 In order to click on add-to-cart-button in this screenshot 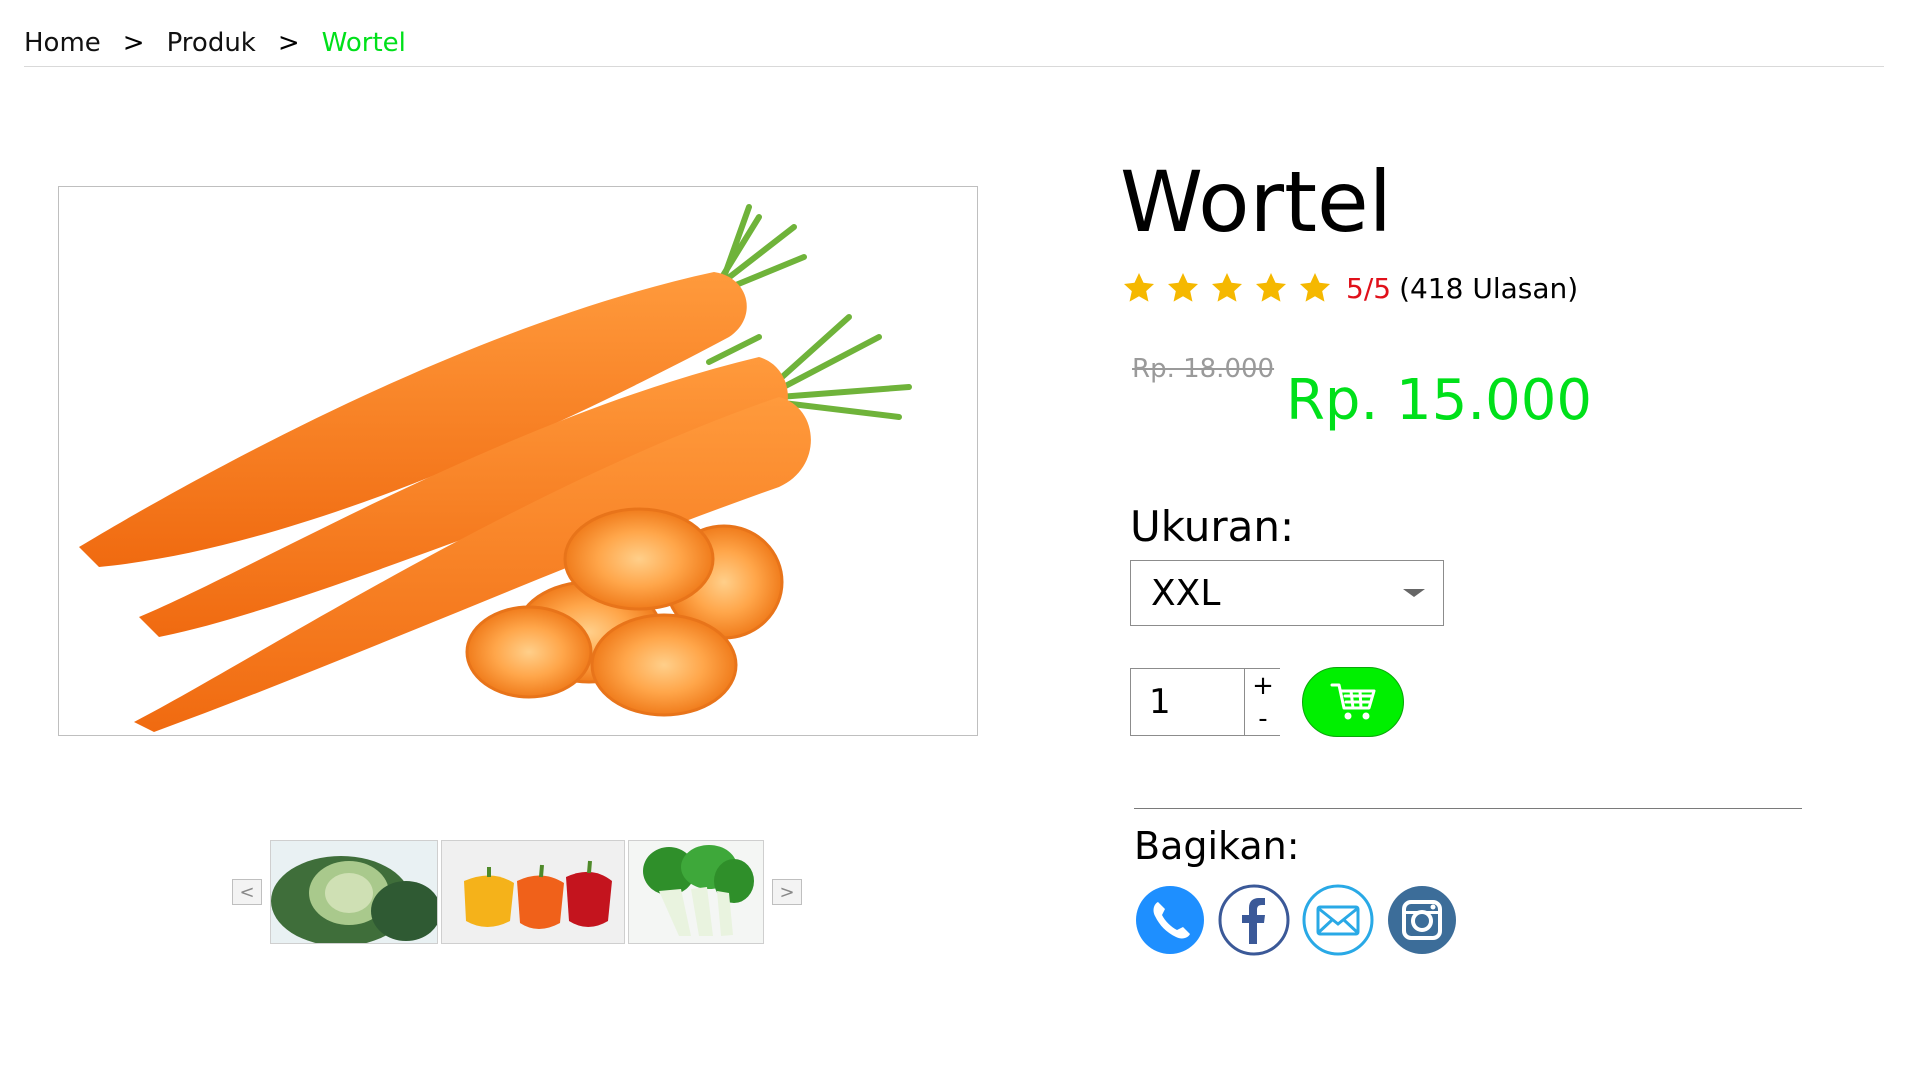, I will do `click(1353, 702)`.